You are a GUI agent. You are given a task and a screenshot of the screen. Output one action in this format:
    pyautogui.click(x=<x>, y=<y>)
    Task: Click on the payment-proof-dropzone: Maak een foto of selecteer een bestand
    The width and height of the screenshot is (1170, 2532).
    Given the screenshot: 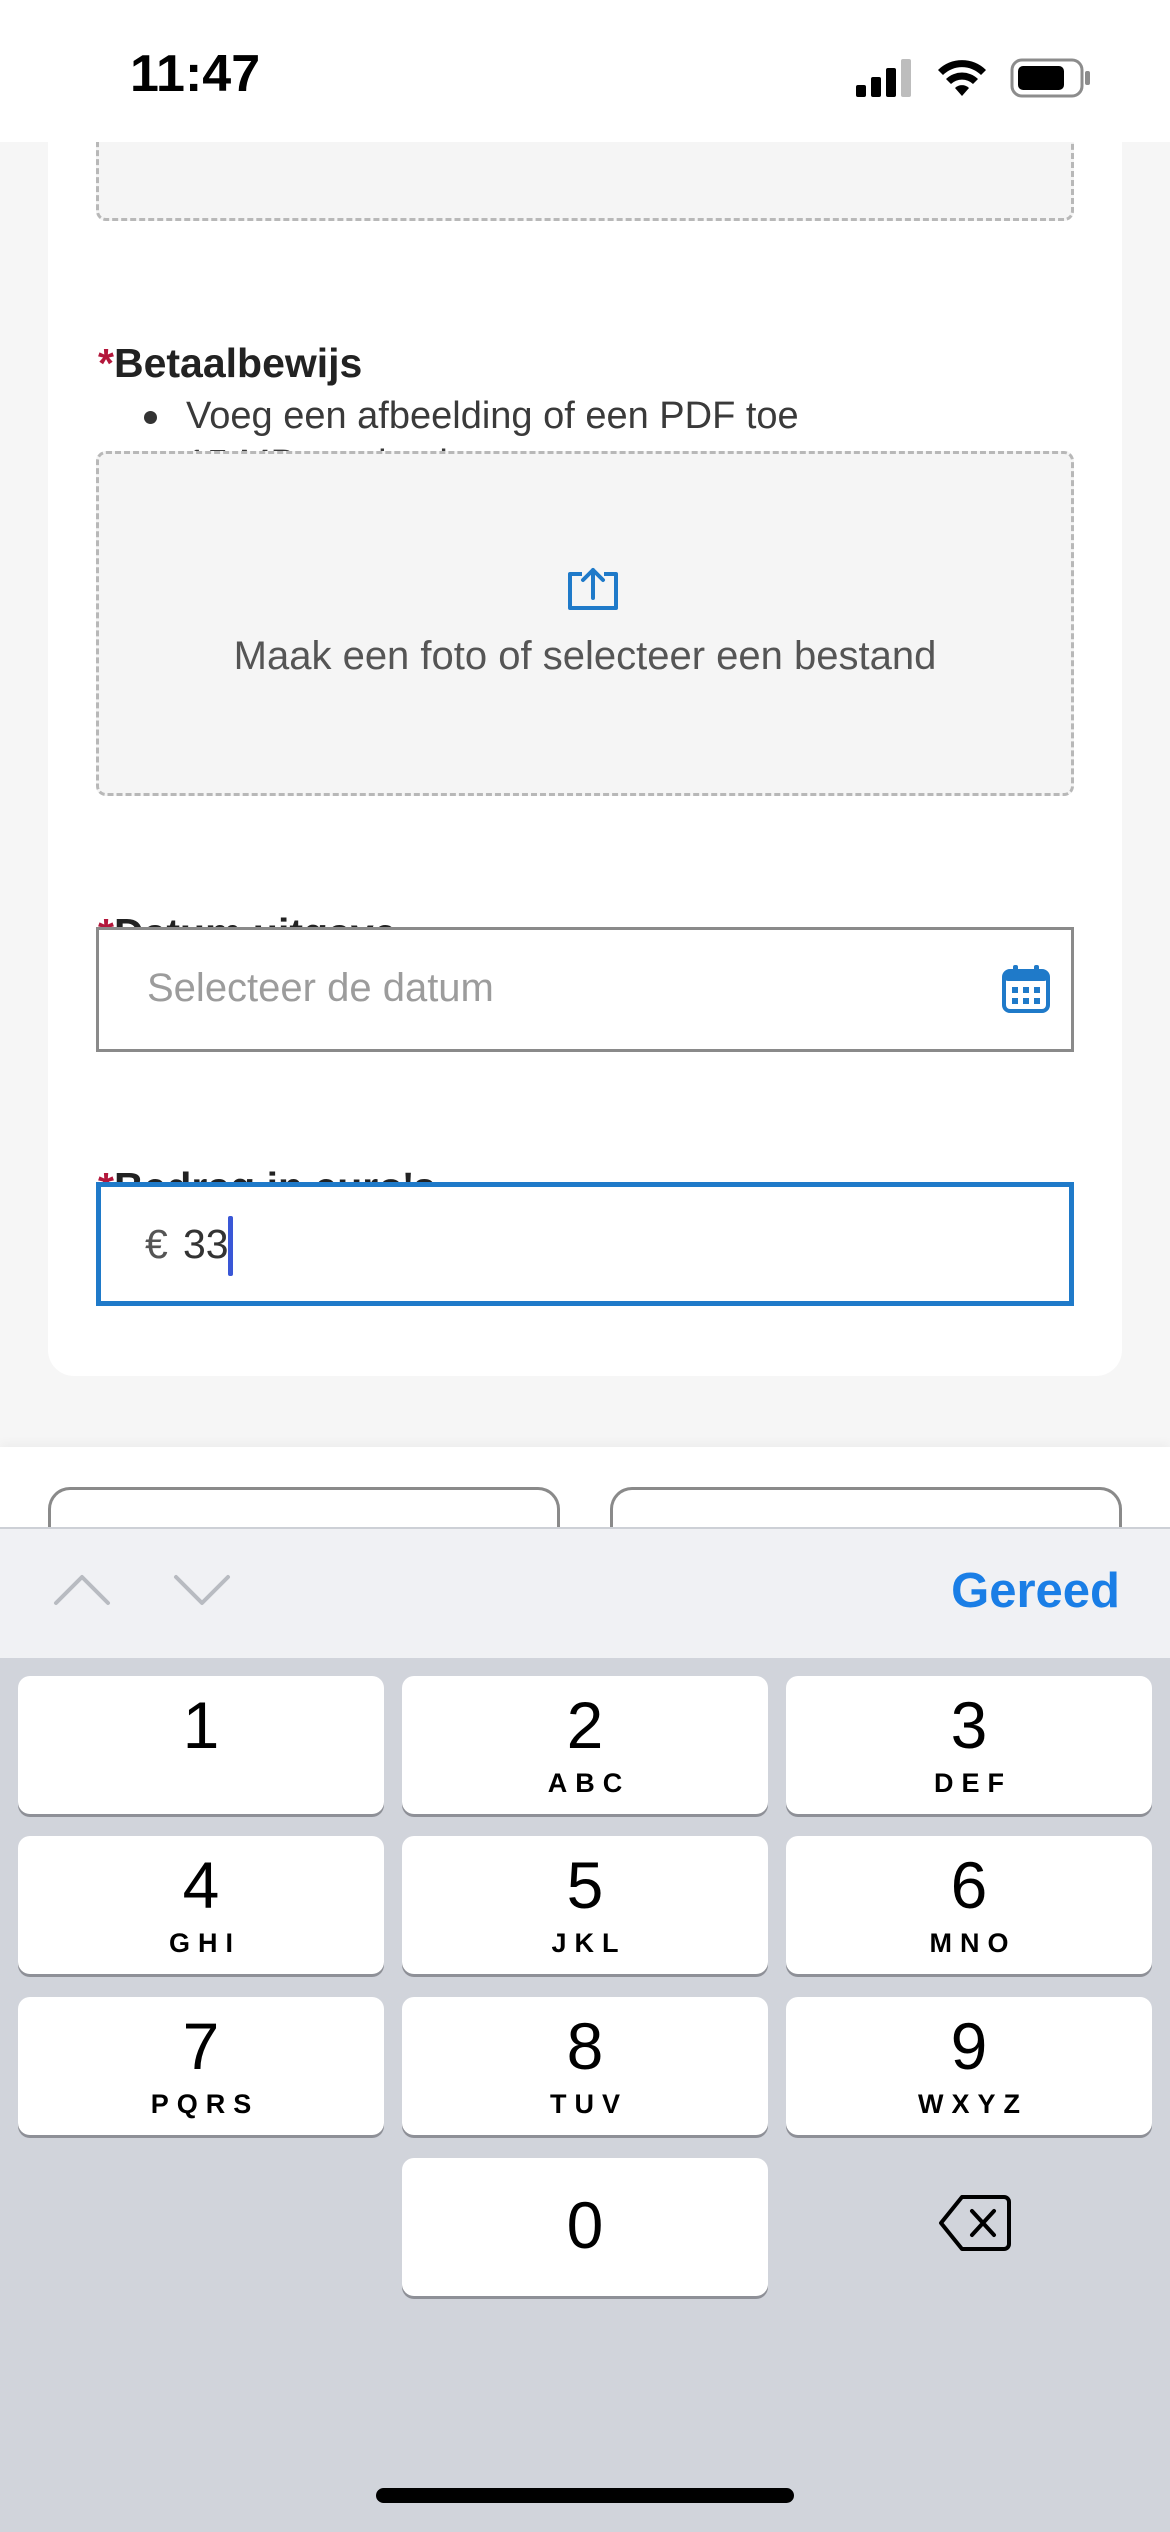 What is the action you would take?
    pyautogui.click(x=585, y=623)
    